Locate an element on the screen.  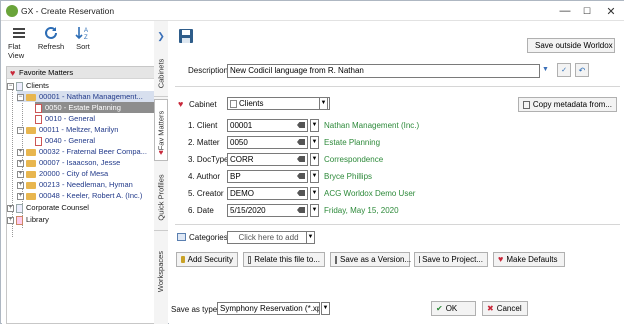
undo-button: ↶ is located at coordinates (582, 70).